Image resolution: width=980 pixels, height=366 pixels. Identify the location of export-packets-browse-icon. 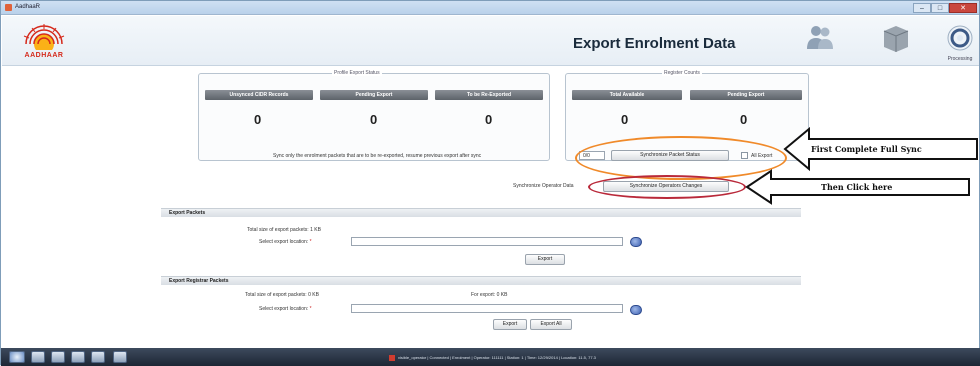
(636, 242).